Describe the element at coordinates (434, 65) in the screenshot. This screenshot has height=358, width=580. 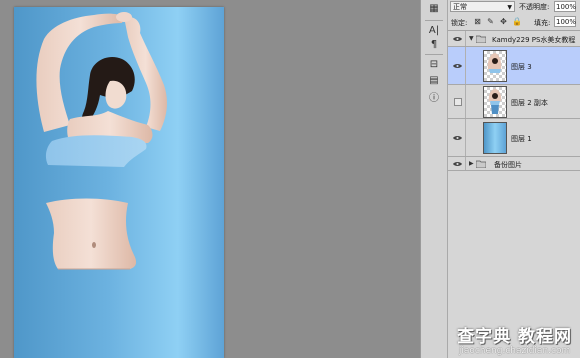
I see `clone-source-icon: ⊟` at that location.